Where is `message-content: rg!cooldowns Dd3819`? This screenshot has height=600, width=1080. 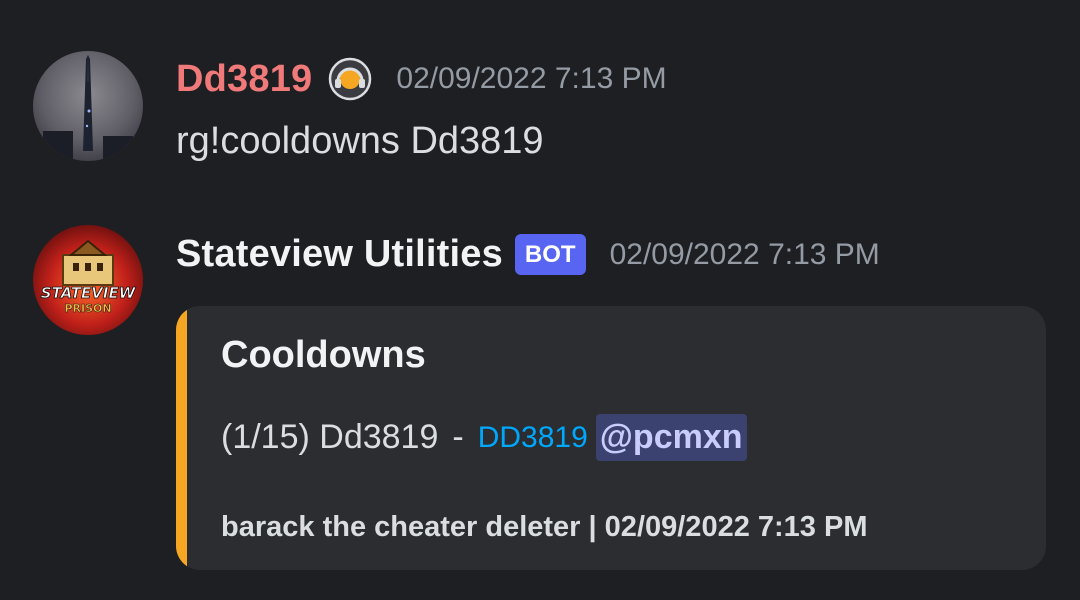 message-content: rg!cooldowns Dd3819 is located at coordinates (360, 141).